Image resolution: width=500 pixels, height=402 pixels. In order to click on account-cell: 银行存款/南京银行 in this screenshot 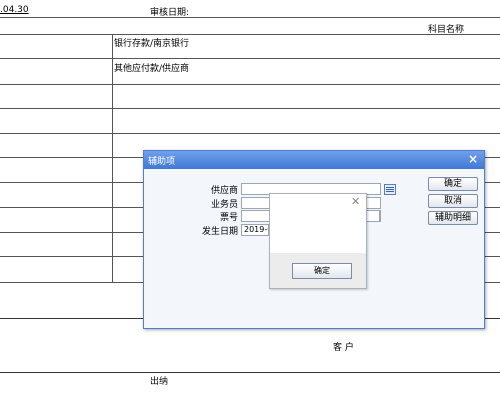, I will do `click(151, 42)`.